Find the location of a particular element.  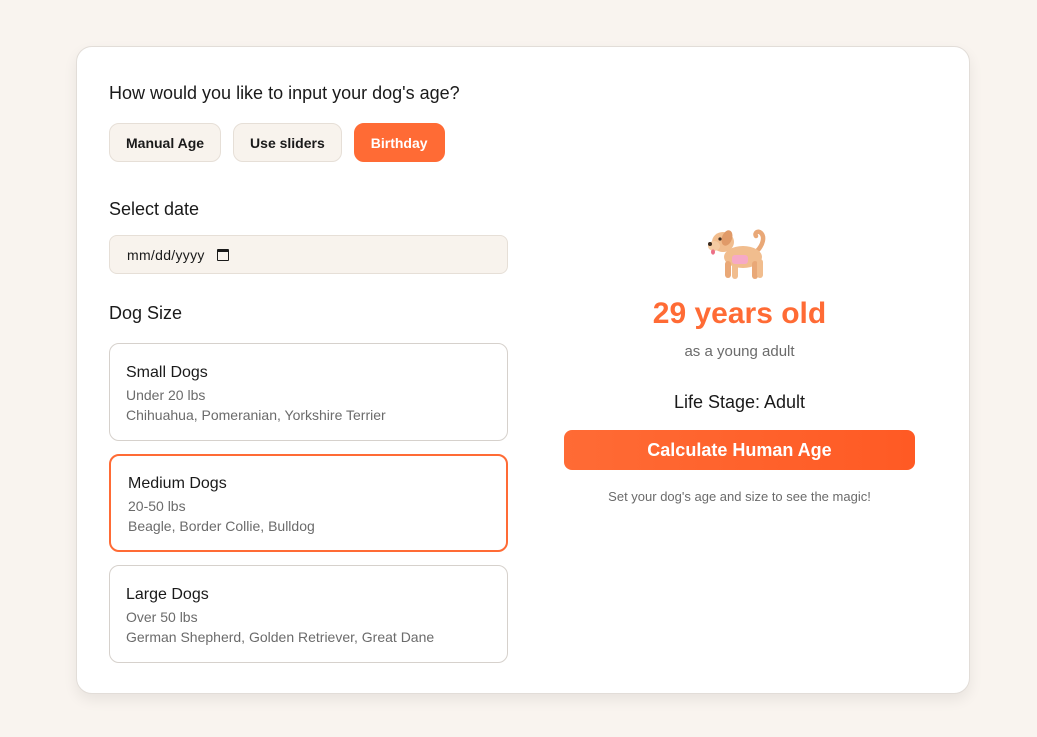

life-stage-label: Life Stage: Adult is located at coordinates (739, 402).